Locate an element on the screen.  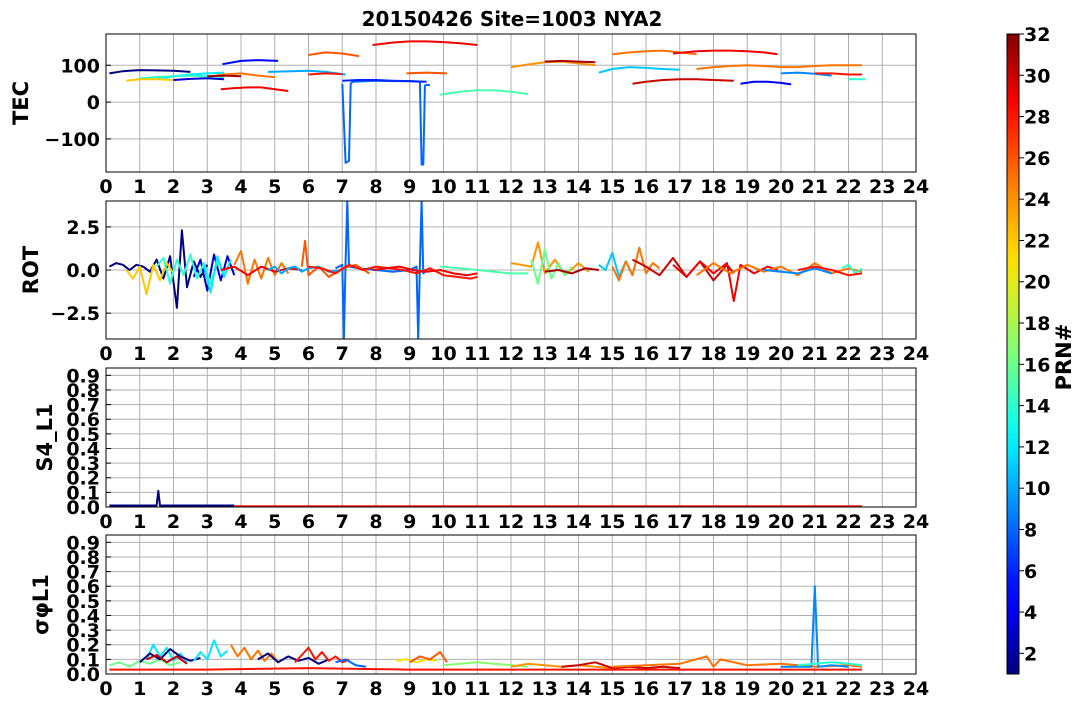
y-axis-label: TEC is located at coordinates (21, 103).